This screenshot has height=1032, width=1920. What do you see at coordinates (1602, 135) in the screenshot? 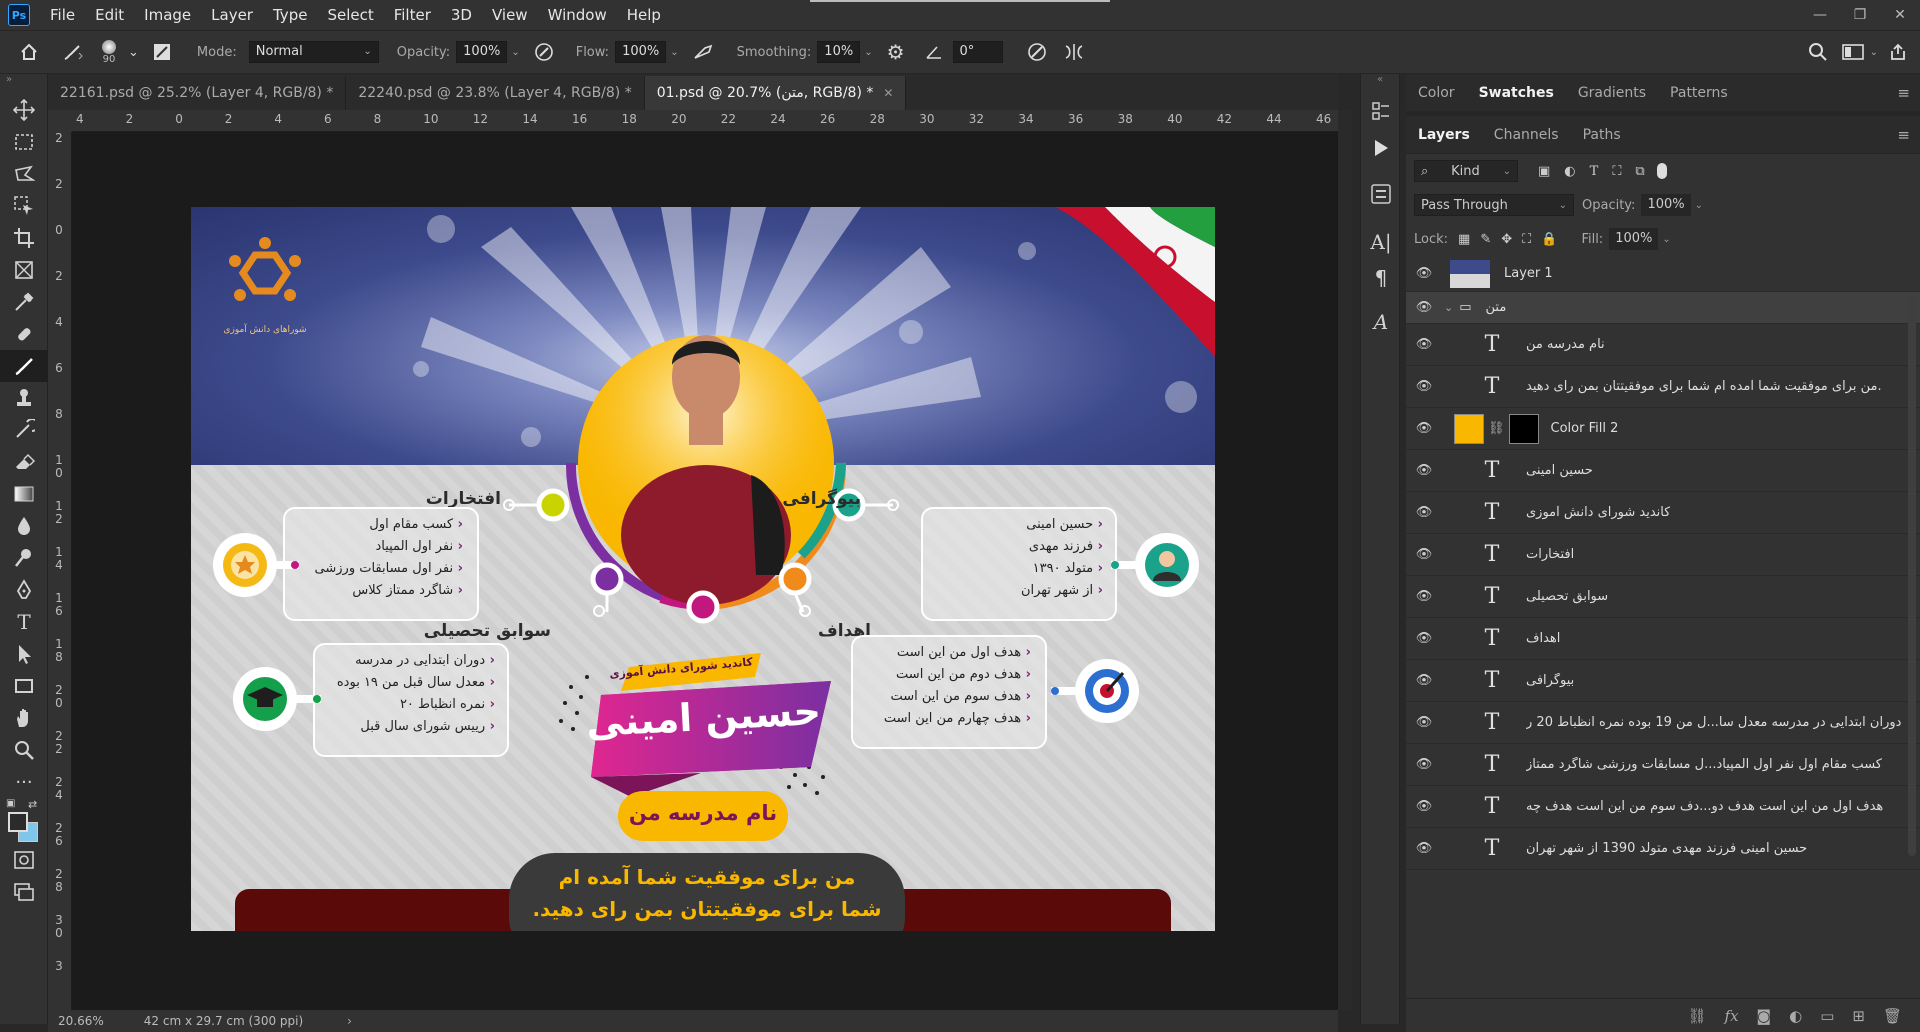
I see `tab-paths: Paths` at bounding box center [1602, 135].